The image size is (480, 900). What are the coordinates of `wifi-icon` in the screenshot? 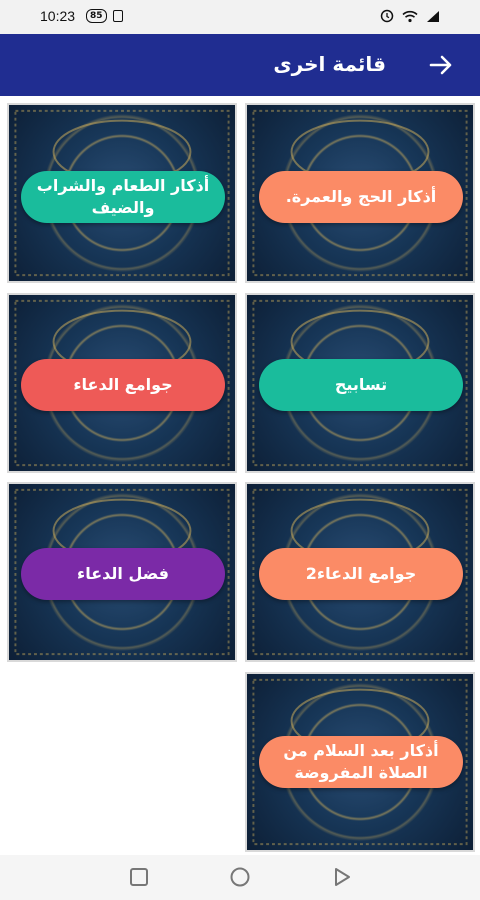 It's located at (410, 16).